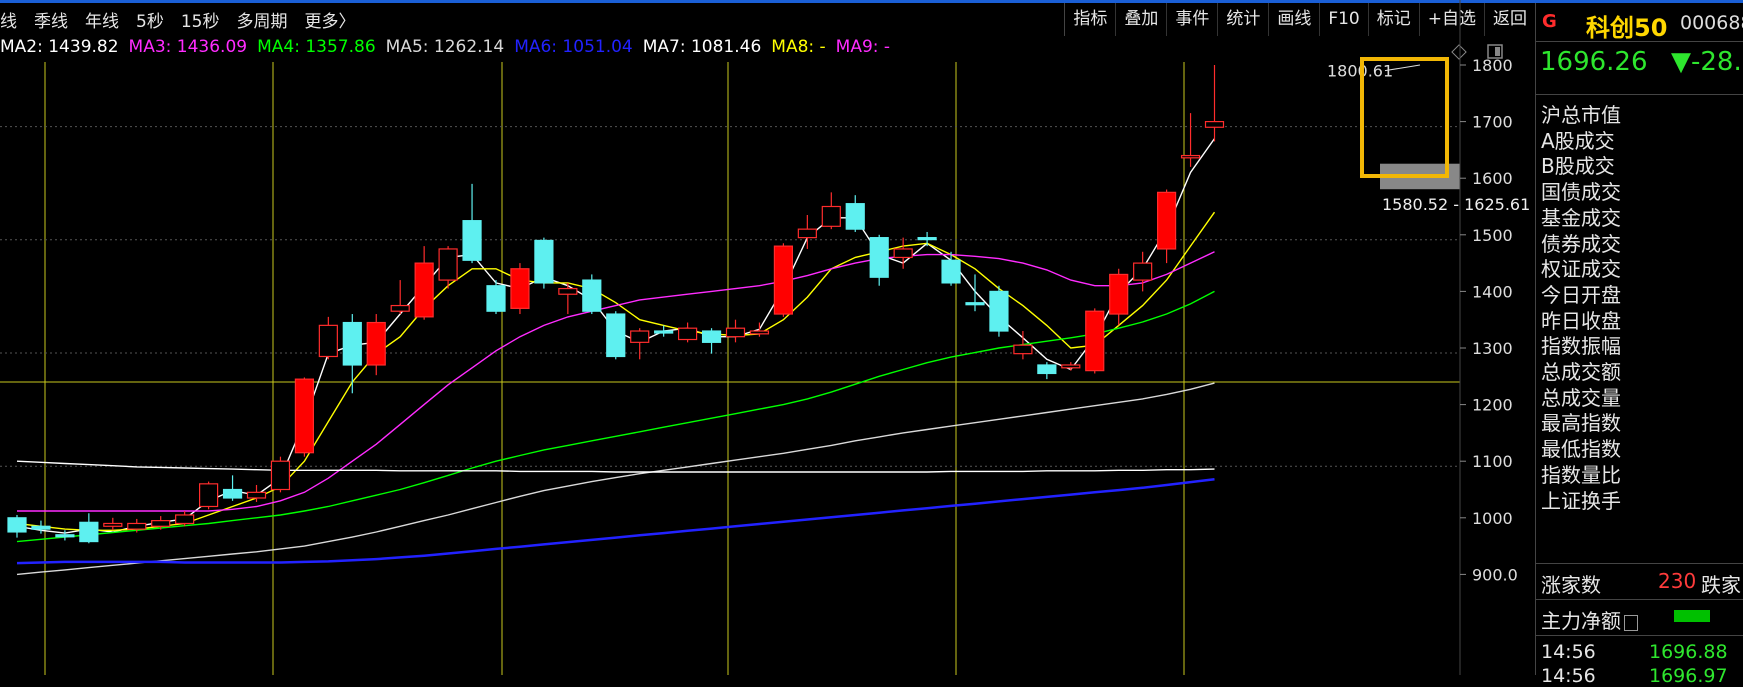 The image size is (1743, 687). What do you see at coordinates (1581, 243) in the screenshot?
I see `stat-label: 债券成交` at bounding box center [1581, 243].